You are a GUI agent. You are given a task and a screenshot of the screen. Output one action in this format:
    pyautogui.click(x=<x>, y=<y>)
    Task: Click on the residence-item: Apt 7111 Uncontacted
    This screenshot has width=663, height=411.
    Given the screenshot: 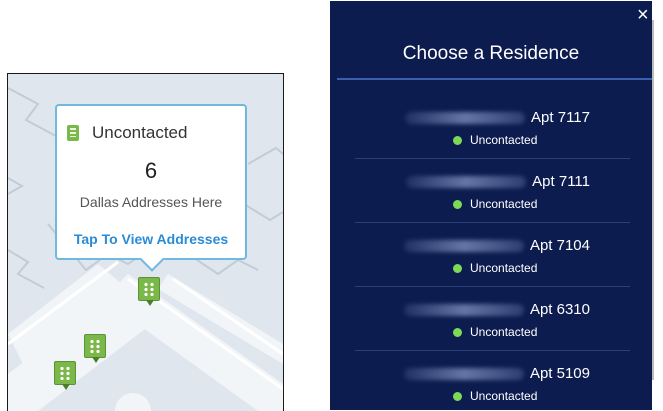 What is the action you would take?
    pyautogui.click(x=492, y=191)
    